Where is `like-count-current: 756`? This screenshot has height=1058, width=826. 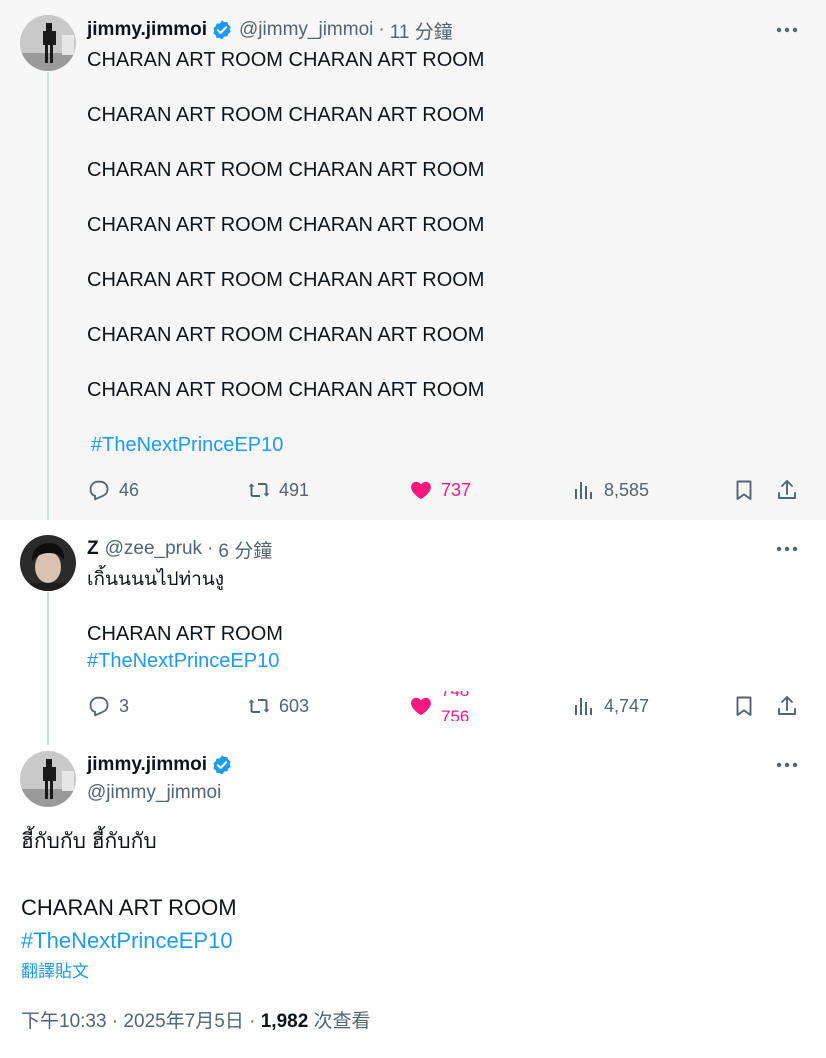
like-count-current: 756 is located at coordinates (455, 714).